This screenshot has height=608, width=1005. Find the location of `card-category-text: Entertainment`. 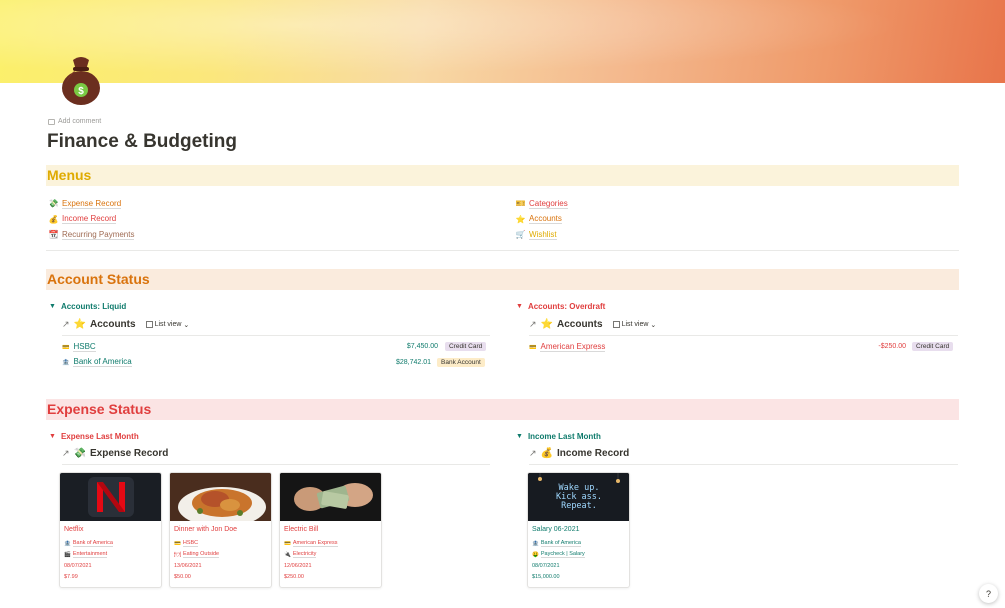

card-category-text: Entertainment is located at coordinates (90, 554).